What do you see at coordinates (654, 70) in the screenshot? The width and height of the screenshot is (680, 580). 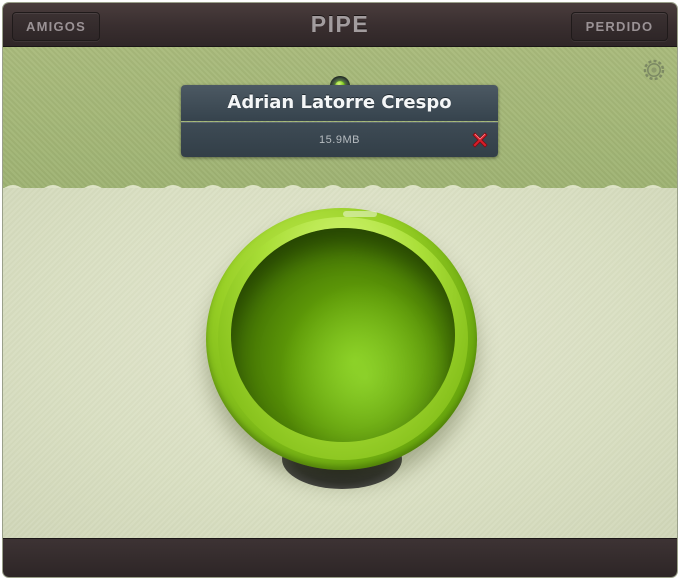 I see `gear-icon` at bounding box center [654, 70].